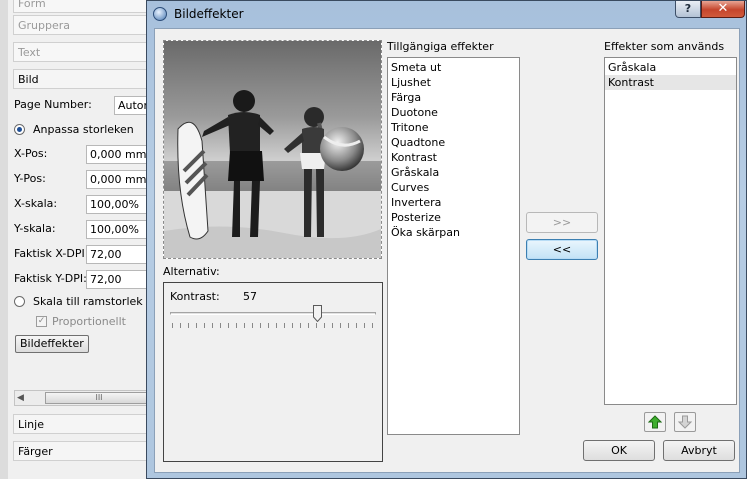  I want to click on help-button: ?, so click(688, 9).